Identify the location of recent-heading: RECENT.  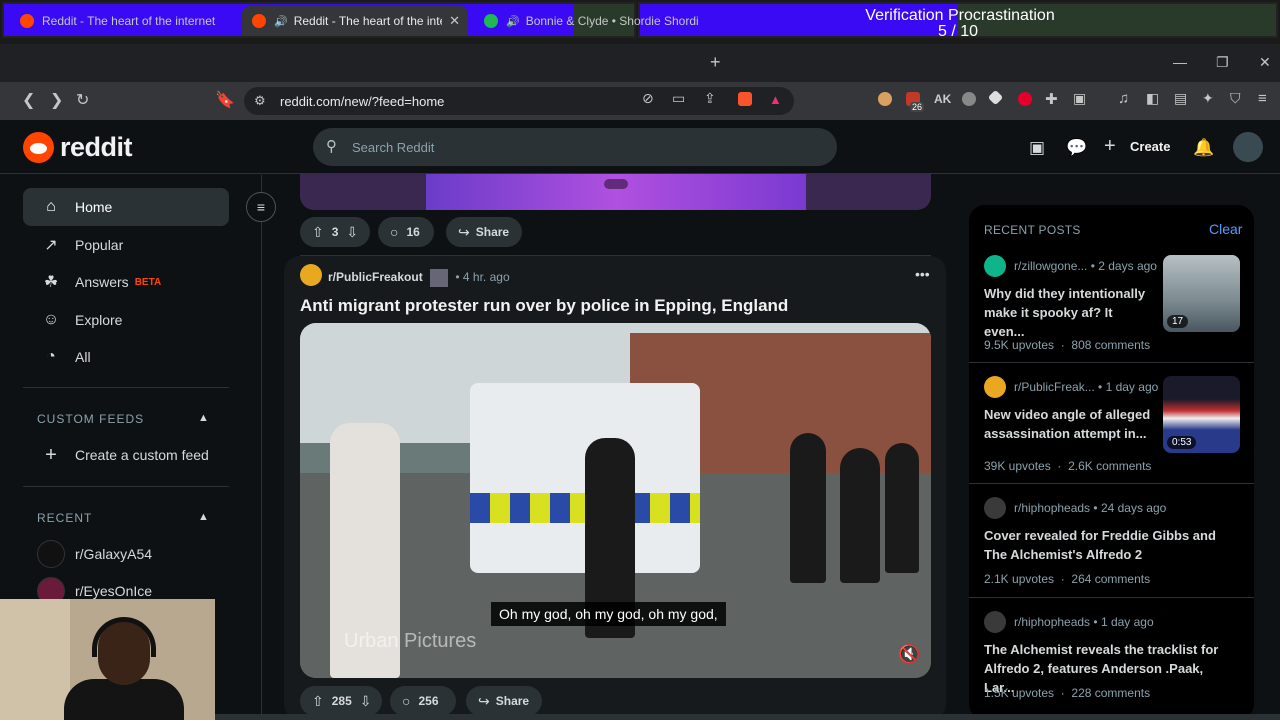
(64, 518).